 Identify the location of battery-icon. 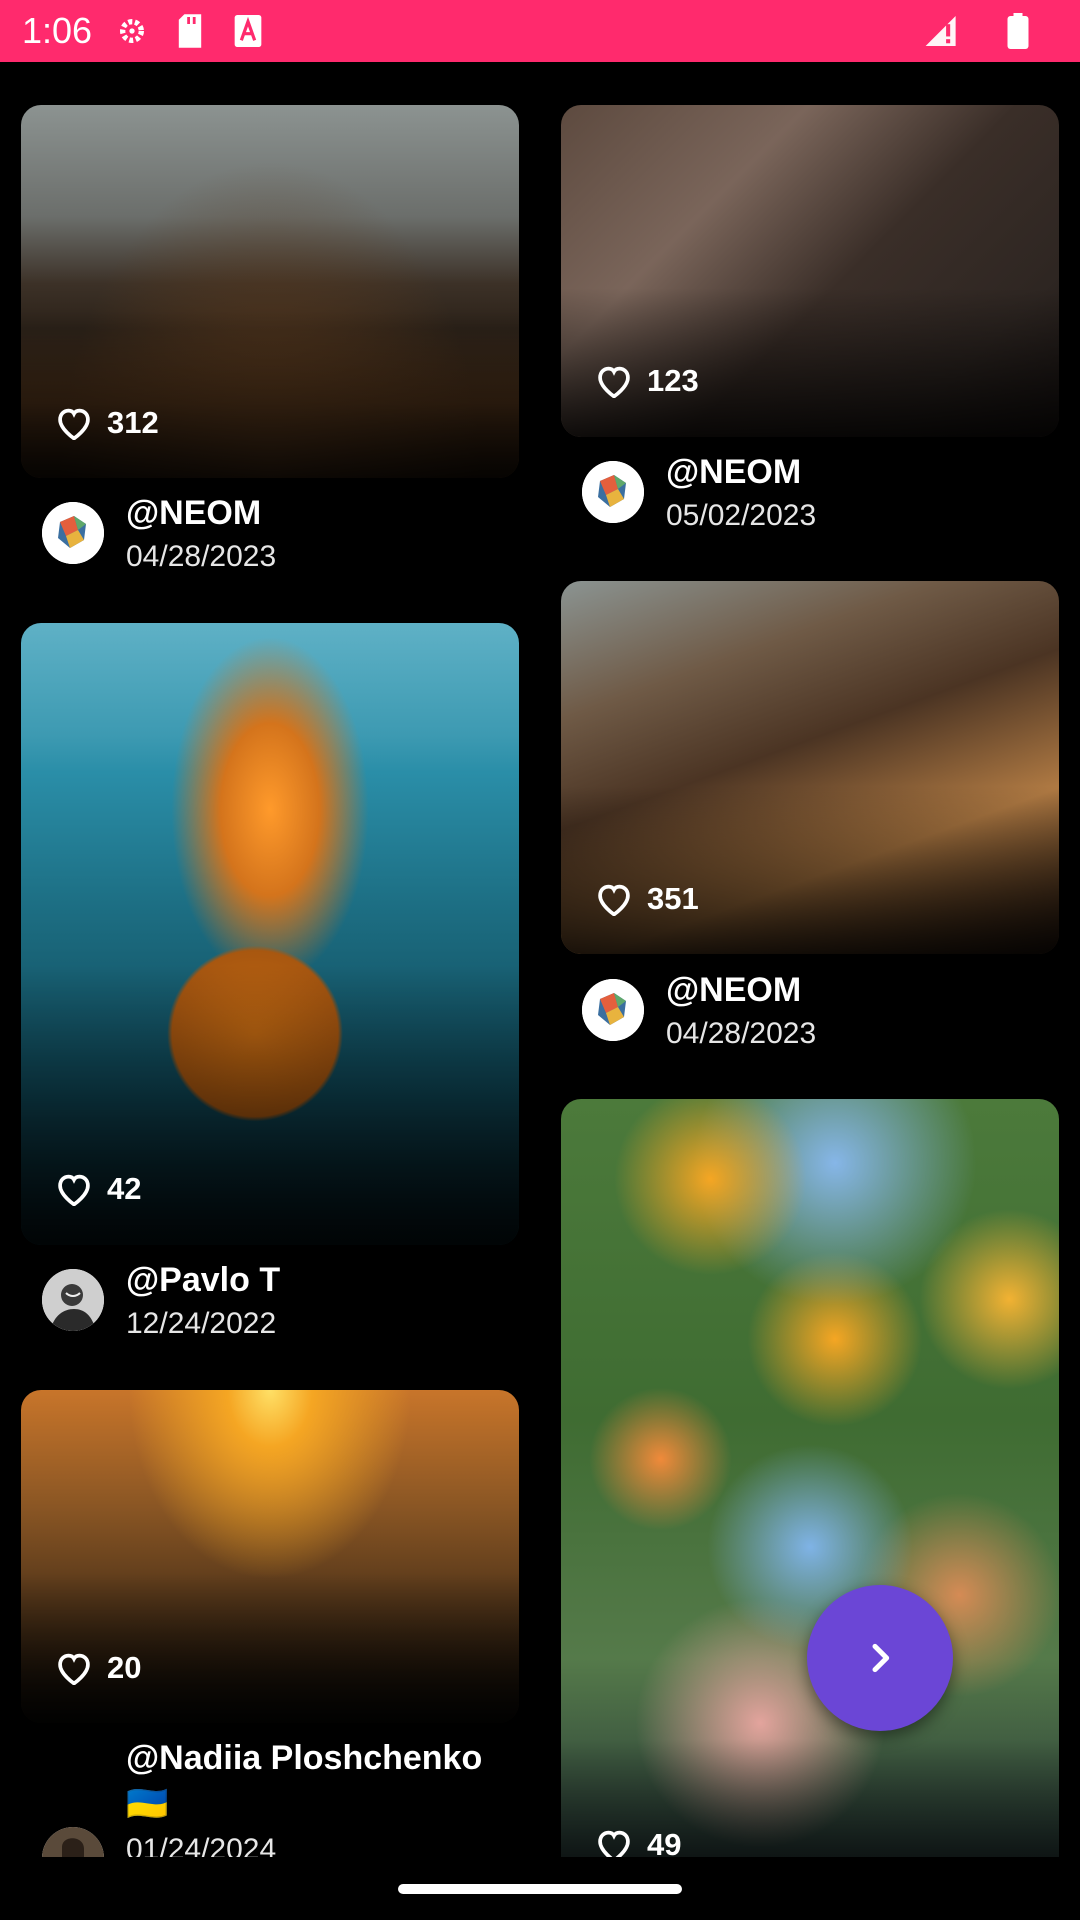
(1018, 31).